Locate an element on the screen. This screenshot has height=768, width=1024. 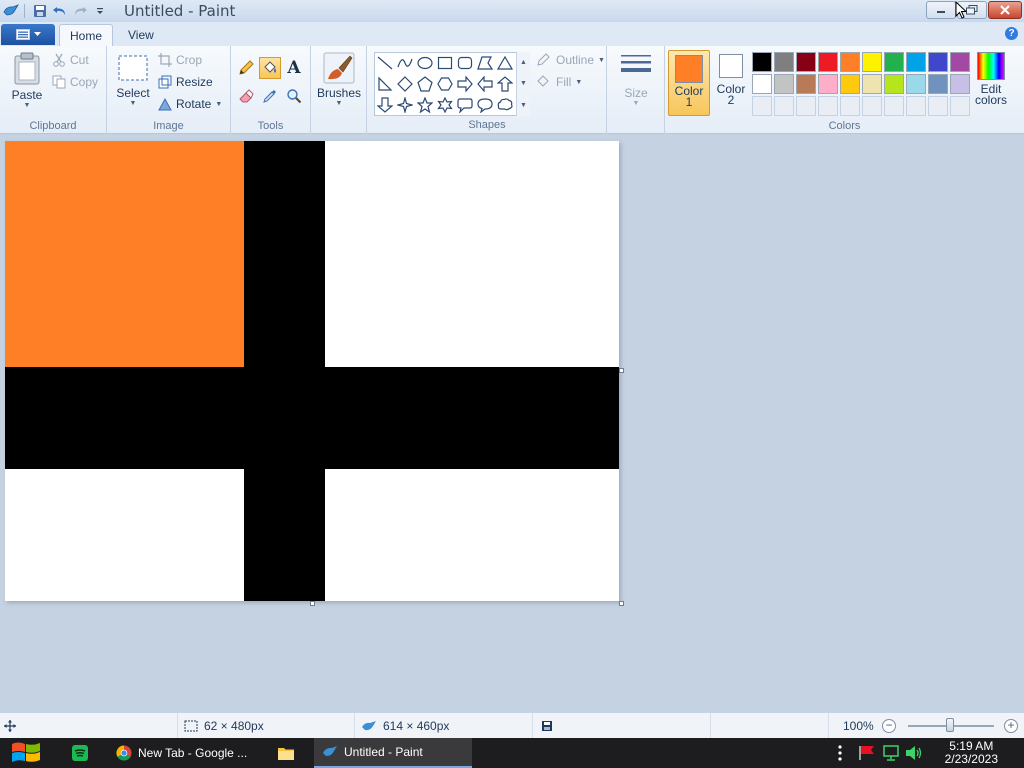
color1-button: Color 1 is located at coordinates (689, 83).